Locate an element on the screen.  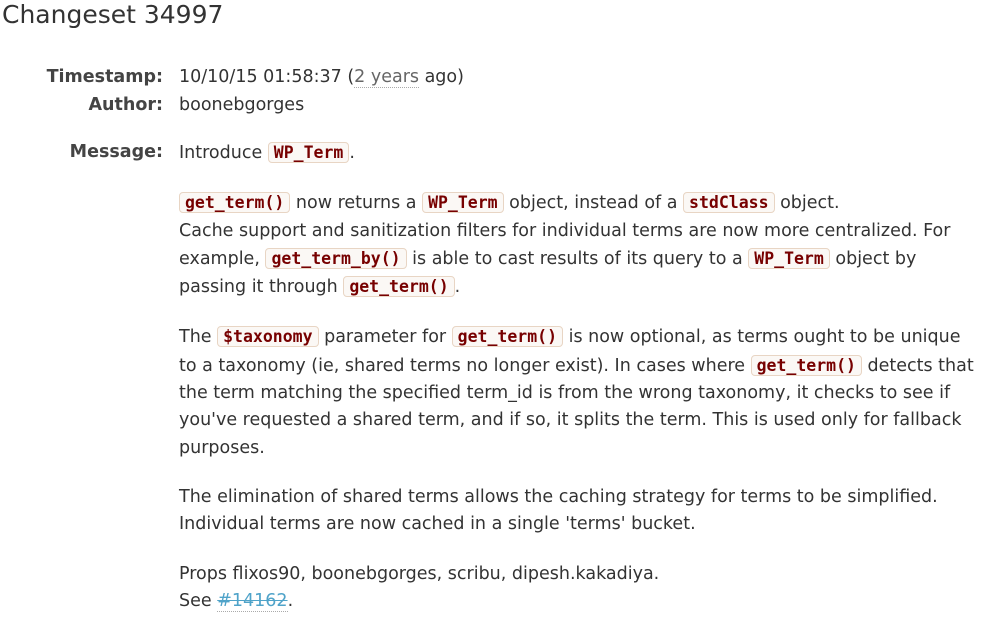
timestamp-tail: ago) is located at coordinates (441, 77).